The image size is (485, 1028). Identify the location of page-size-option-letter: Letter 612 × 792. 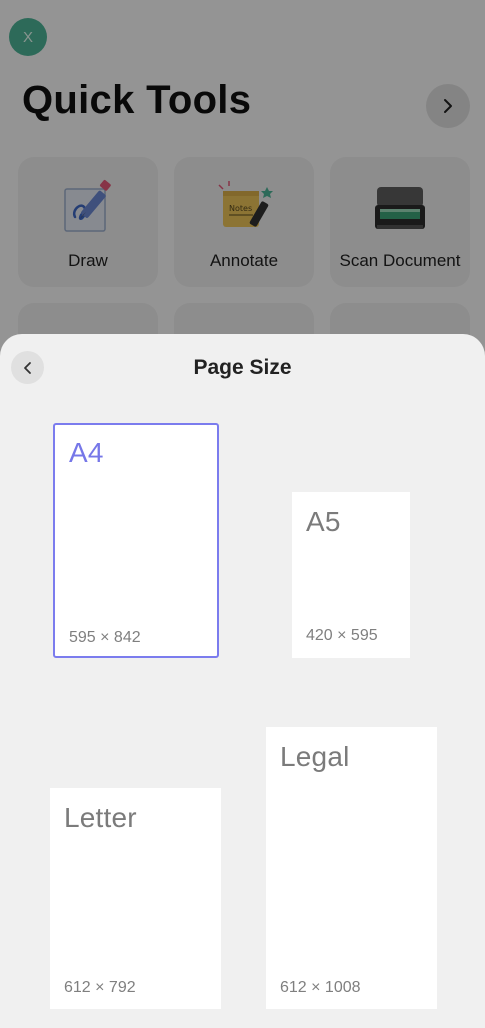
(135, 898).